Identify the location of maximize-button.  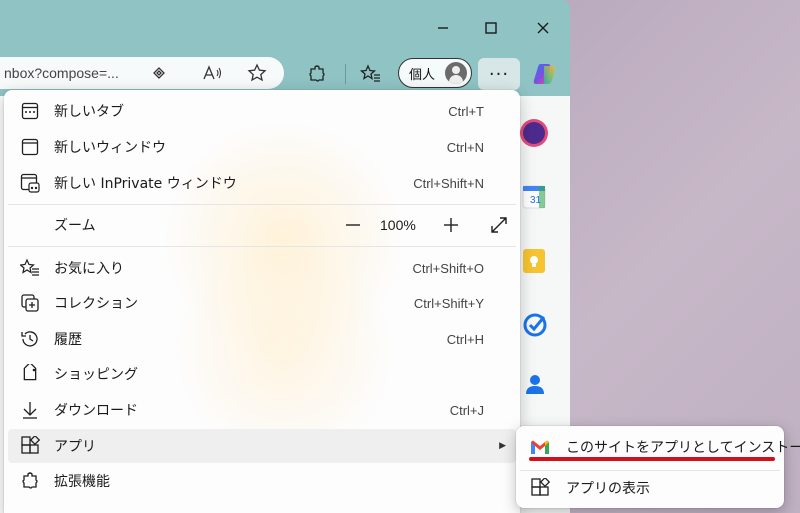
(491, 28).